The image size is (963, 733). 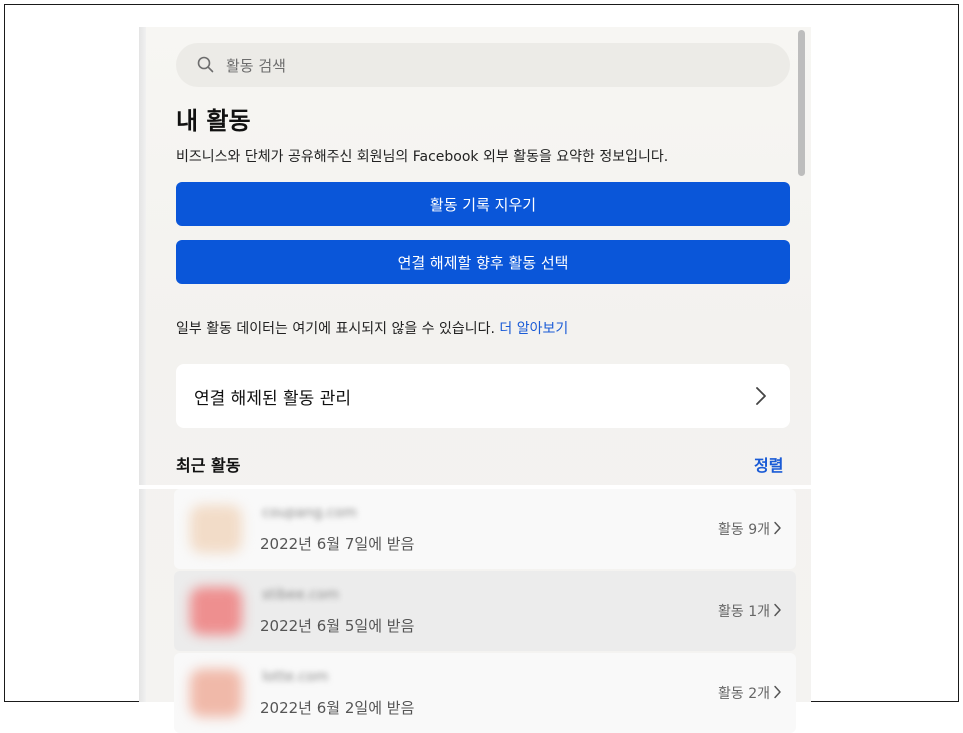 I want to click on data-notice-text: 일부 활동 데이터는 여기에 표시되지 않을 수 있습니다., so click(x=335, y=329).